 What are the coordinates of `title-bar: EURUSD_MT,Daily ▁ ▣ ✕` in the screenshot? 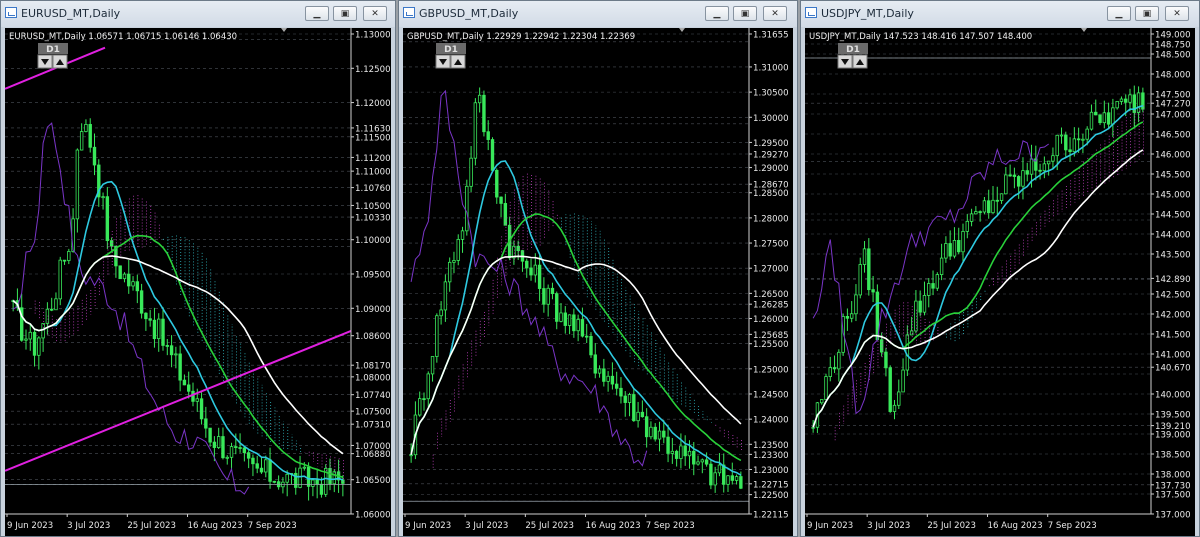 It's located at (198, 14).